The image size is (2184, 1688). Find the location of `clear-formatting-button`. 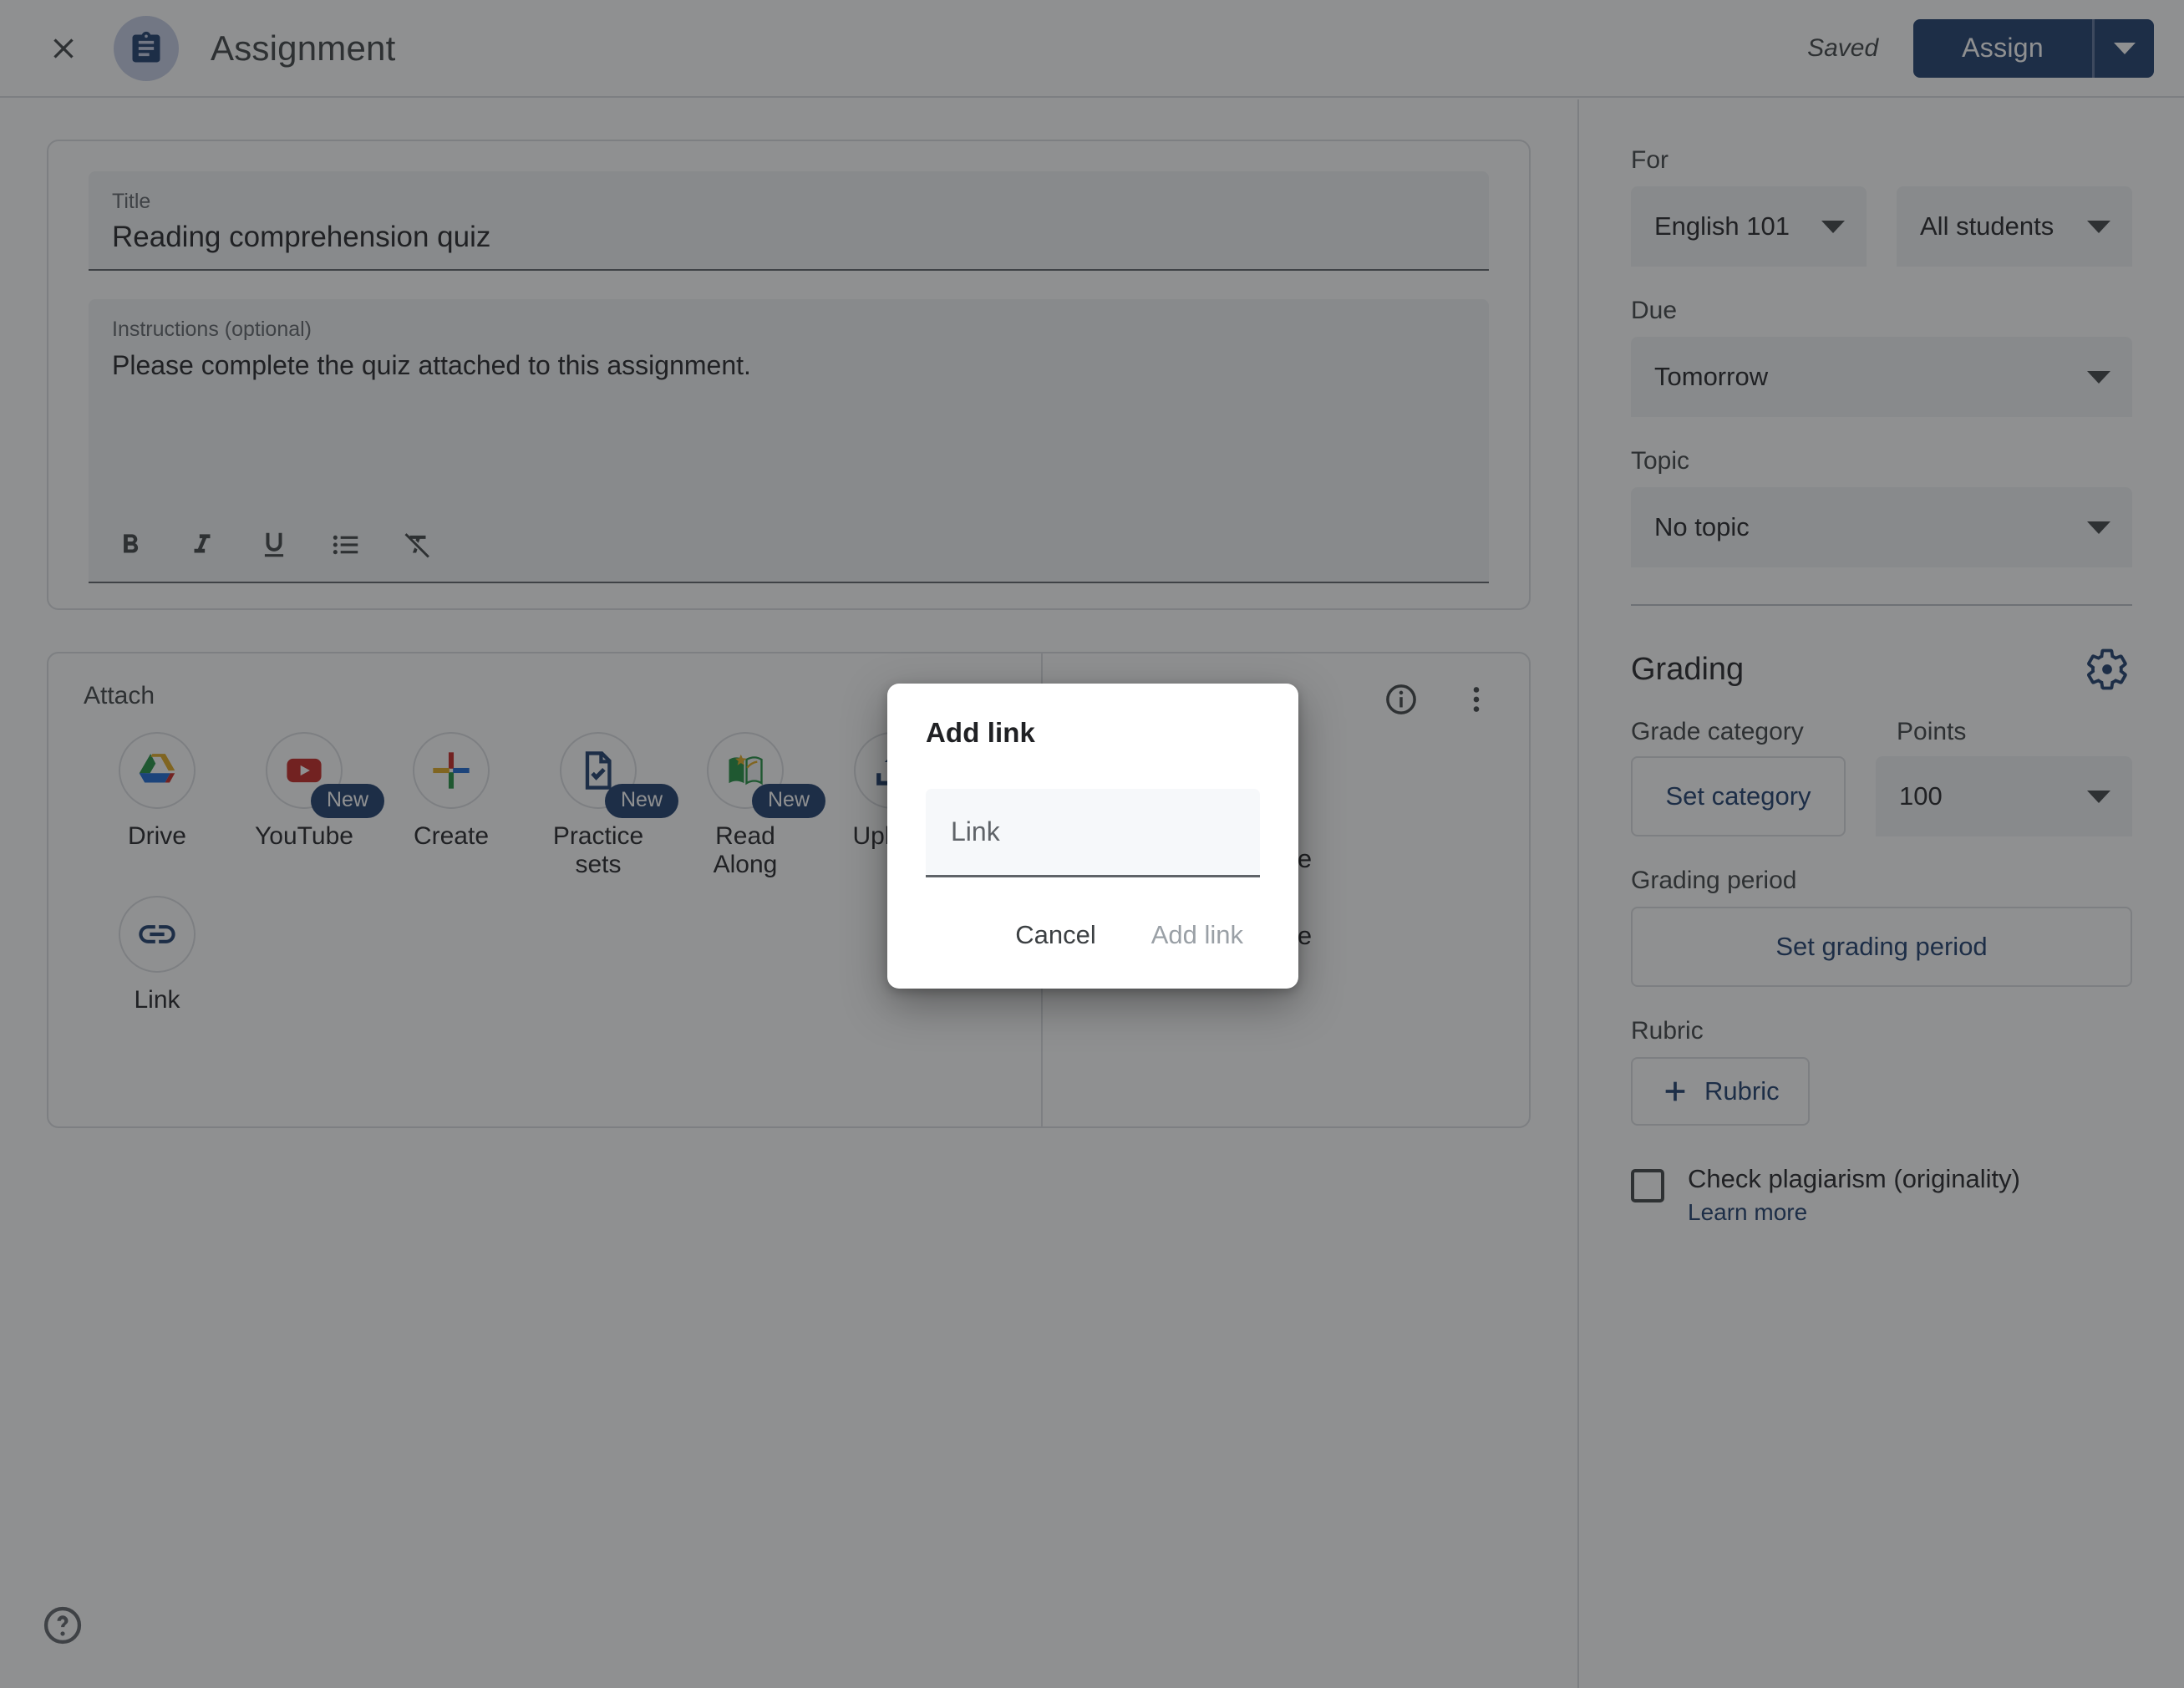

clear-formatting-button is located at coordinates (417, 544).